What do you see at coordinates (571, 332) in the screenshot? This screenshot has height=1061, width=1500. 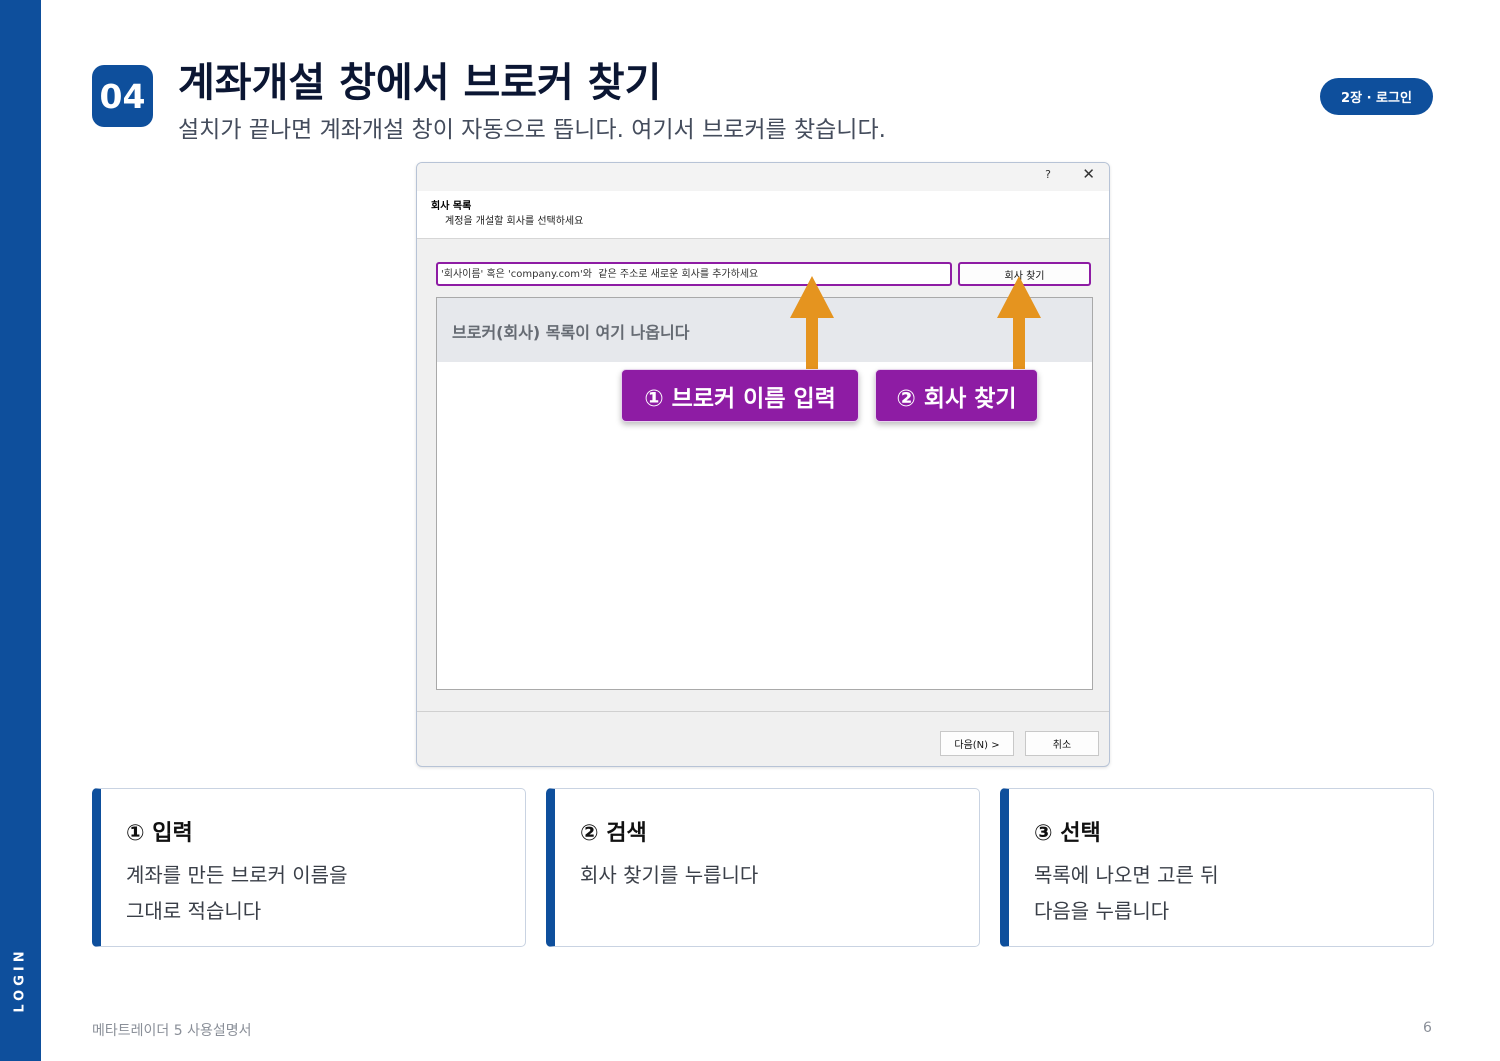 I see `broker-list-placeholder: 브로커(회사) 목록이 여기 나옵니다` at bounding box center [571, 332].